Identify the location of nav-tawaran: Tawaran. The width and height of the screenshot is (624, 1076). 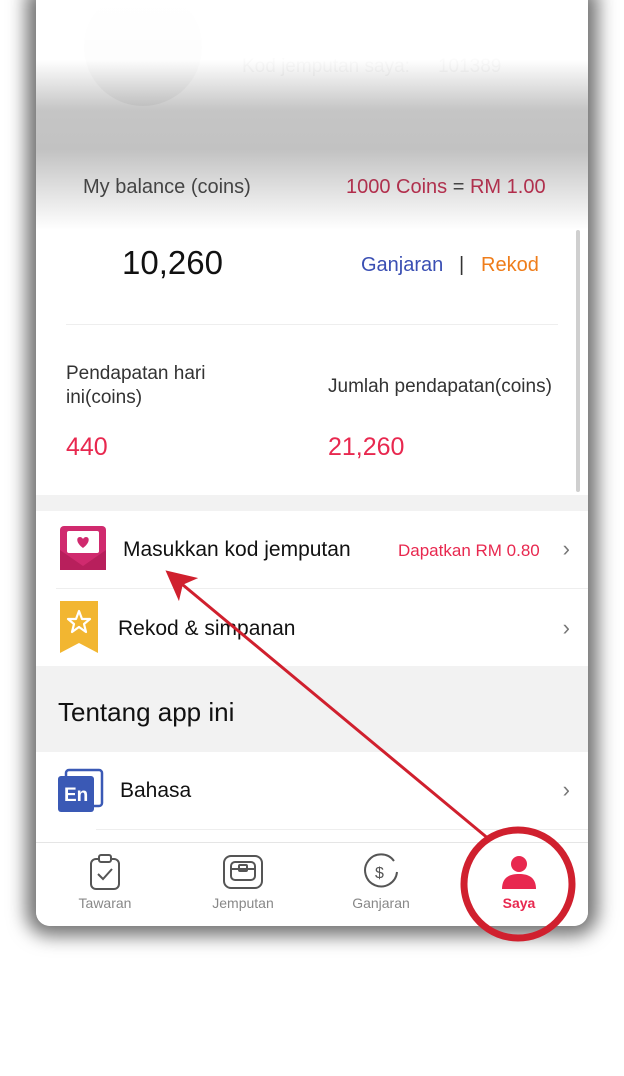
(105, 884).